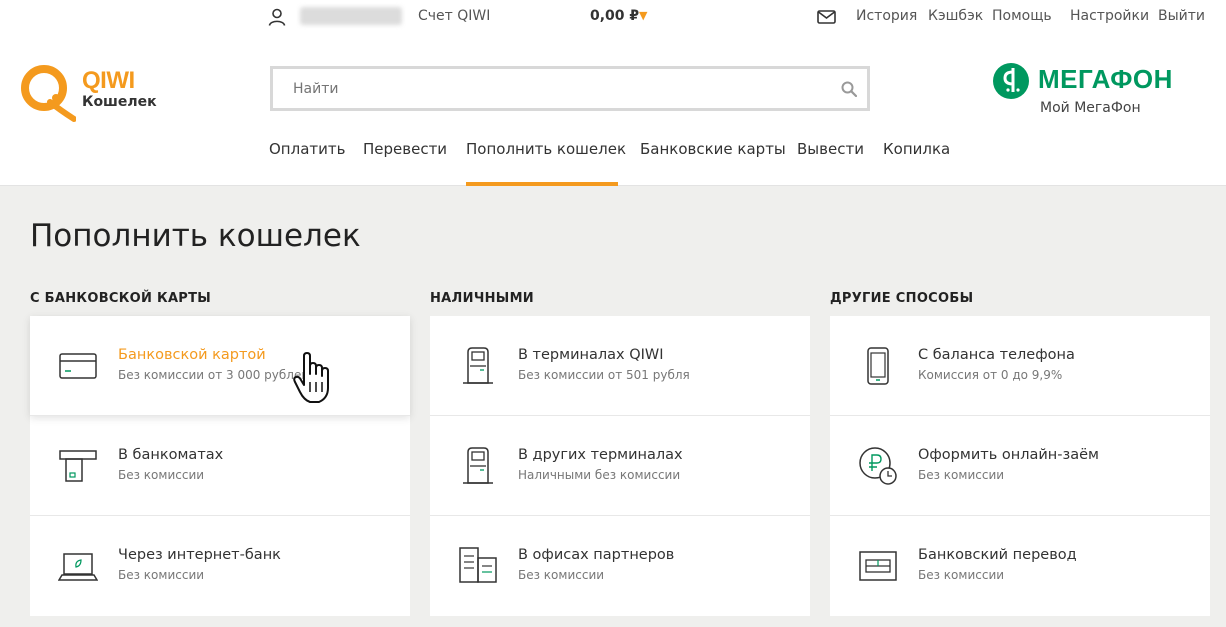 This screenshot has width=1226, height=627. Describe the element at coordinates (48, 93) in the screenshot. I see `qiwi-logo-icon` at that location.